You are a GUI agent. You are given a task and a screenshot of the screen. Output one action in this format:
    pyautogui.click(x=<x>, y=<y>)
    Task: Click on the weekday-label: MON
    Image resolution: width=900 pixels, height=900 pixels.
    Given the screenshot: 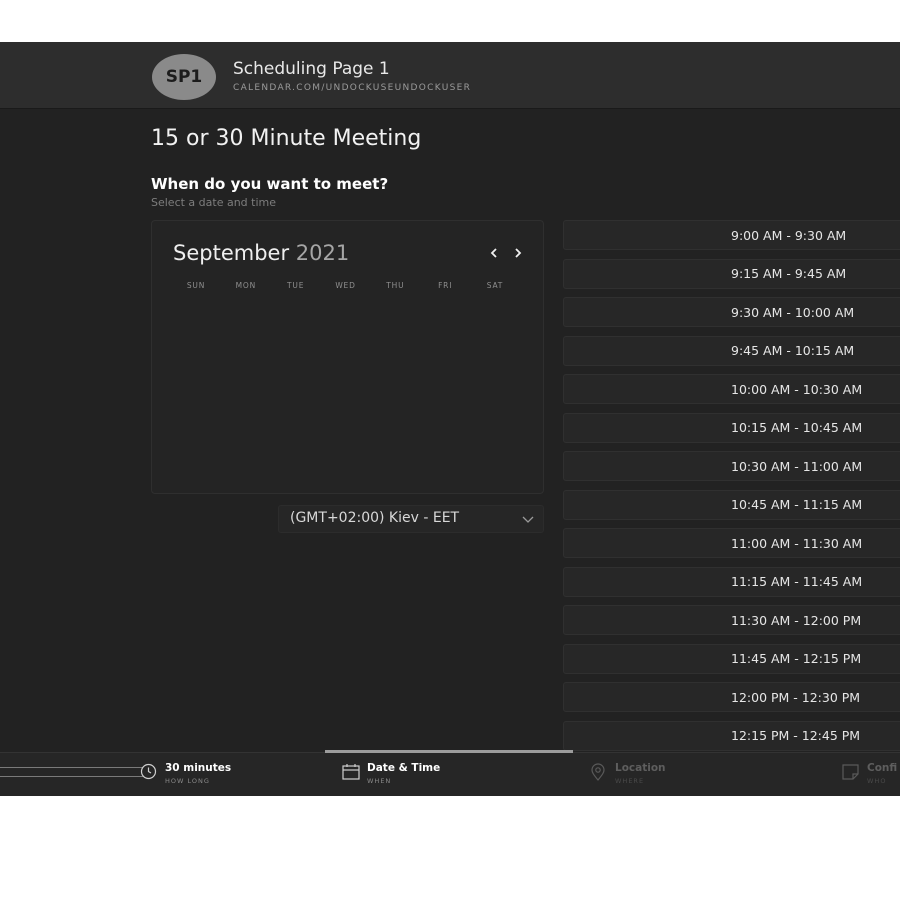 What is the action you would take?
    pyautogui.click(x=246, y=285)
    